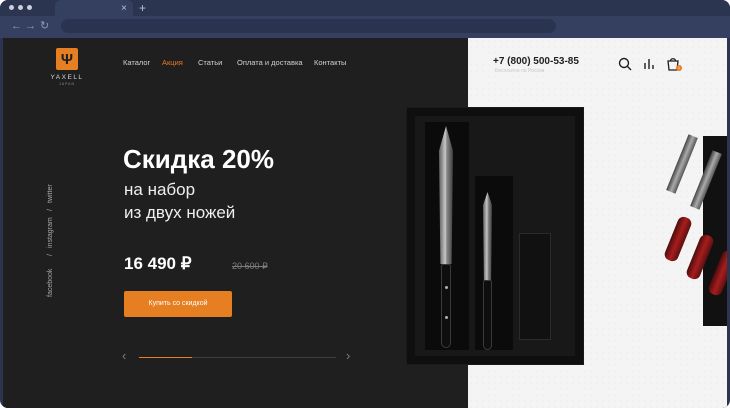 The width and height of the screenshot is (730, 408). What do you see at coordinates (446, 195) in the screenshot?
I see `chef-knife-blade` at bounding box center [446, 195].